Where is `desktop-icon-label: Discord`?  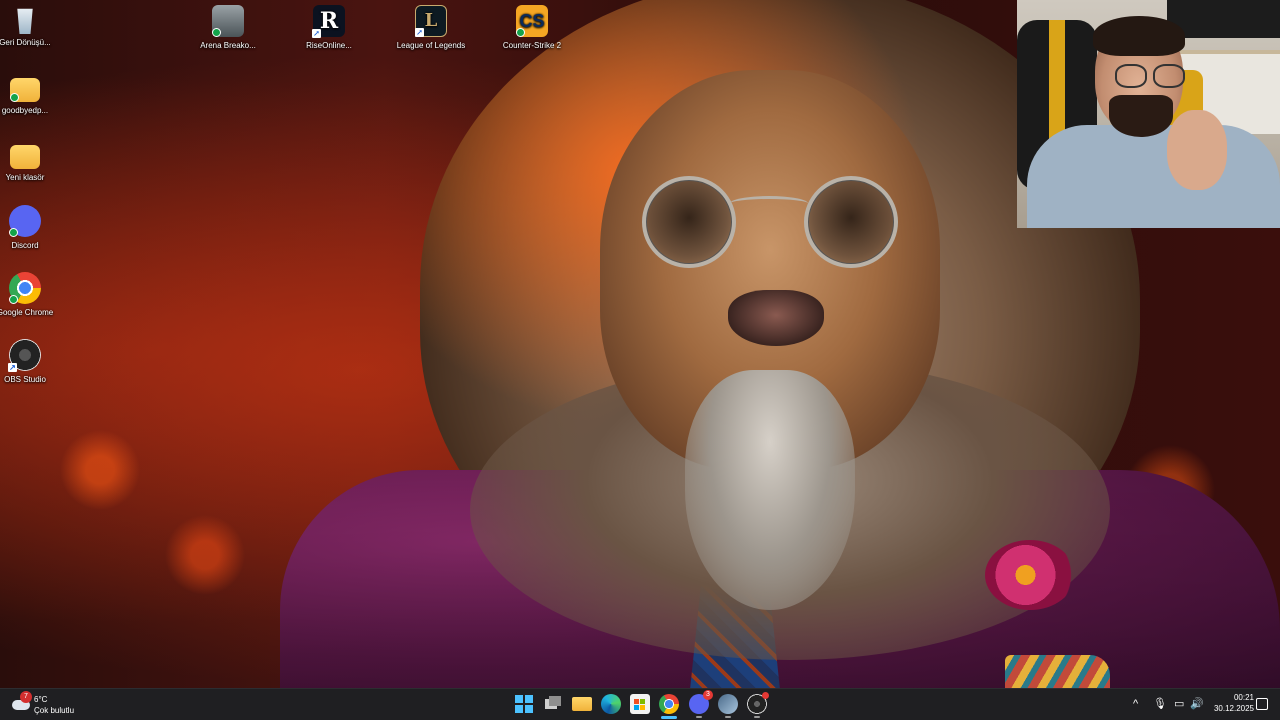 desktop-icon-label: Discord is located at coordinates (25, 245).